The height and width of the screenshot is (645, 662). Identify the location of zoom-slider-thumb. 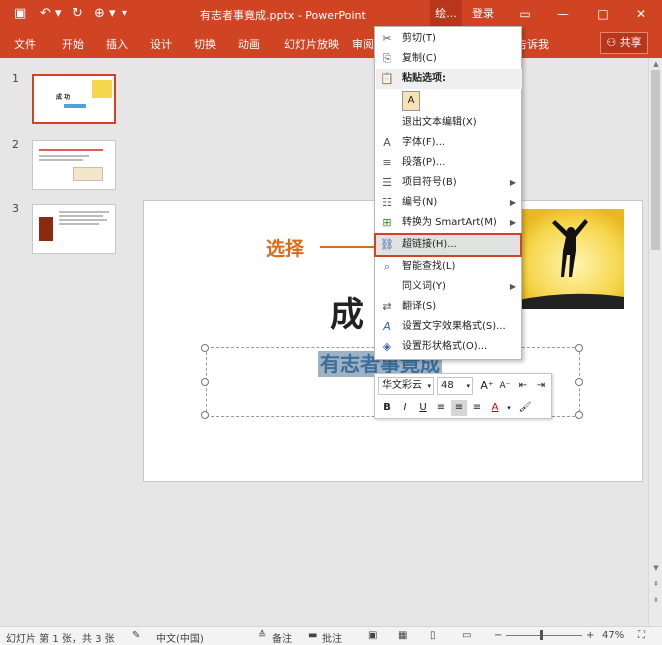
(541, 635).